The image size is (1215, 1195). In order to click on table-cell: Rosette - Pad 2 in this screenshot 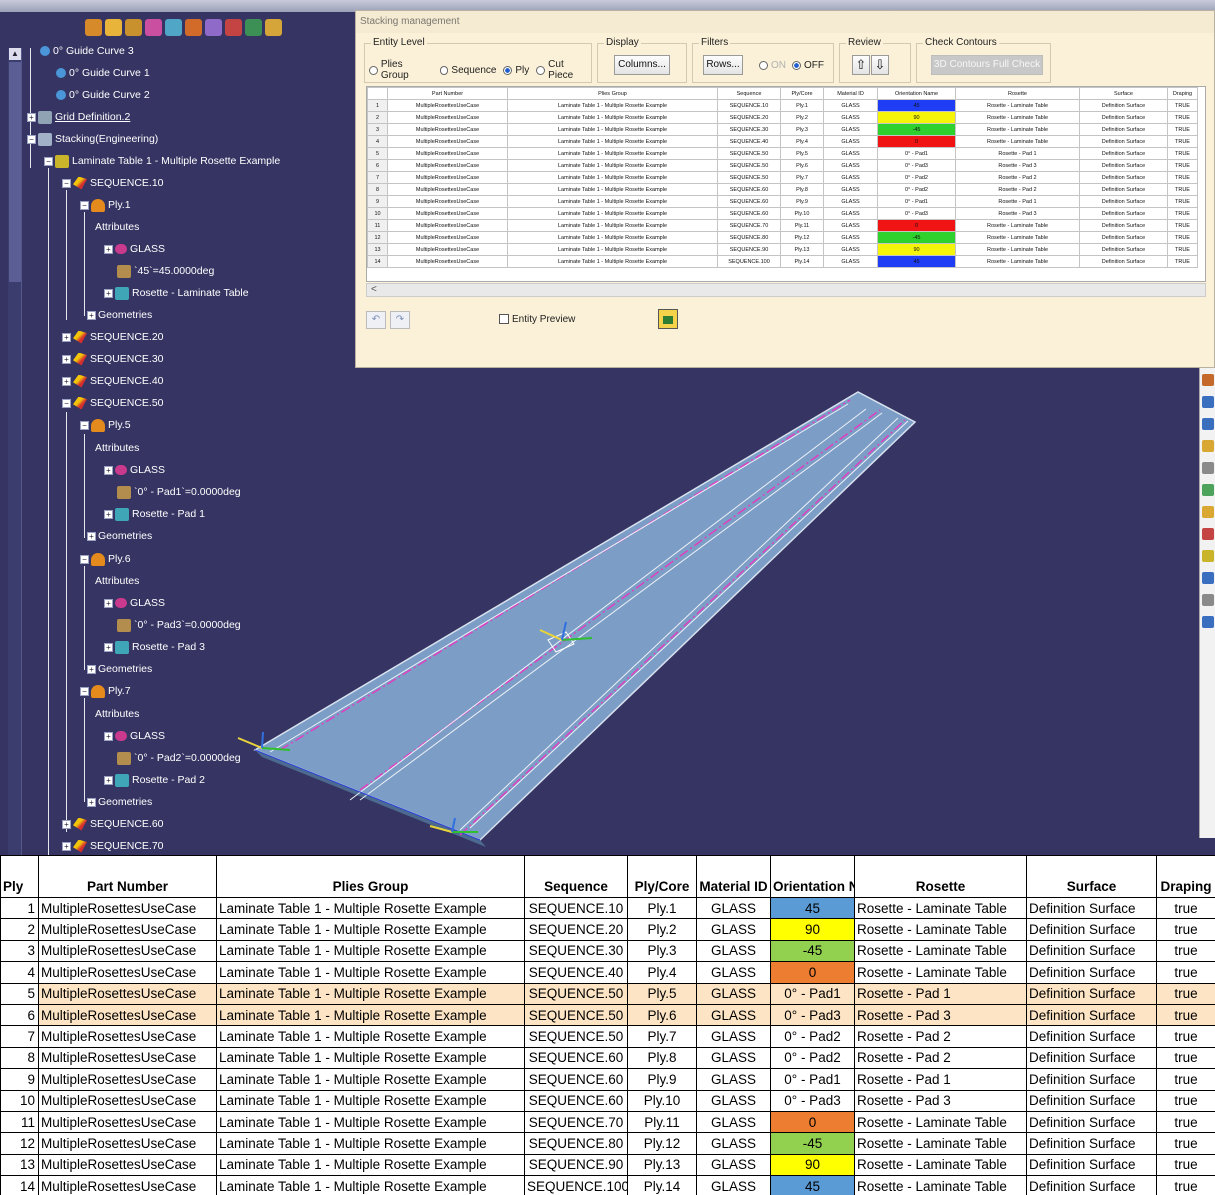, I will do `click(1017, 189)`.